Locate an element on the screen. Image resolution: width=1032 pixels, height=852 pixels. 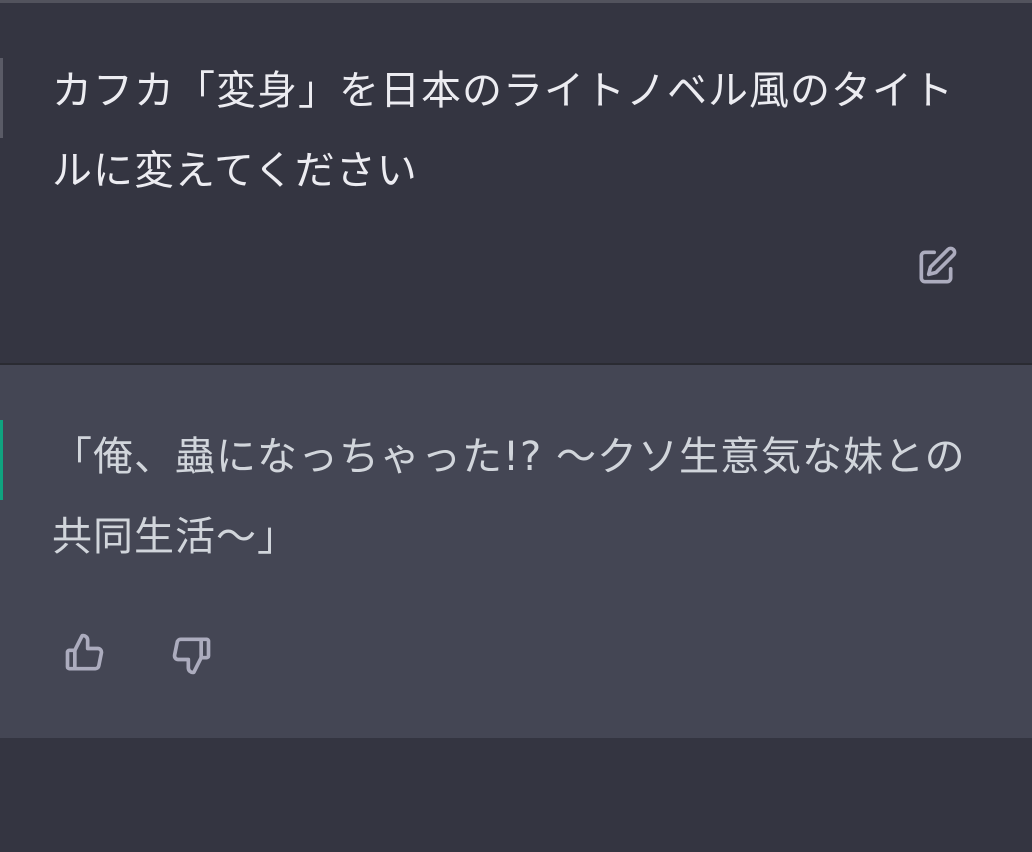
edit-icon is located at coordinates (938, 265).